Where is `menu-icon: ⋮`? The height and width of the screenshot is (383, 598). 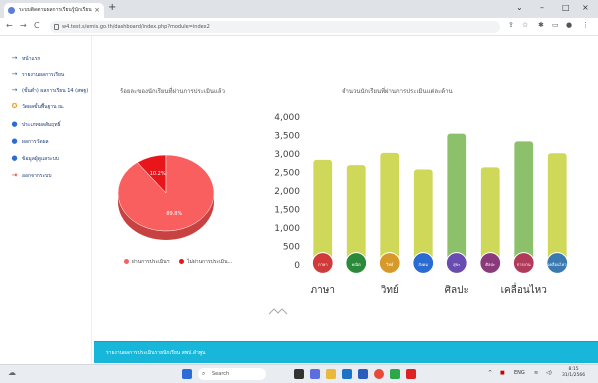
menu-icon: ⋮ is located at coordinates (585, 25).